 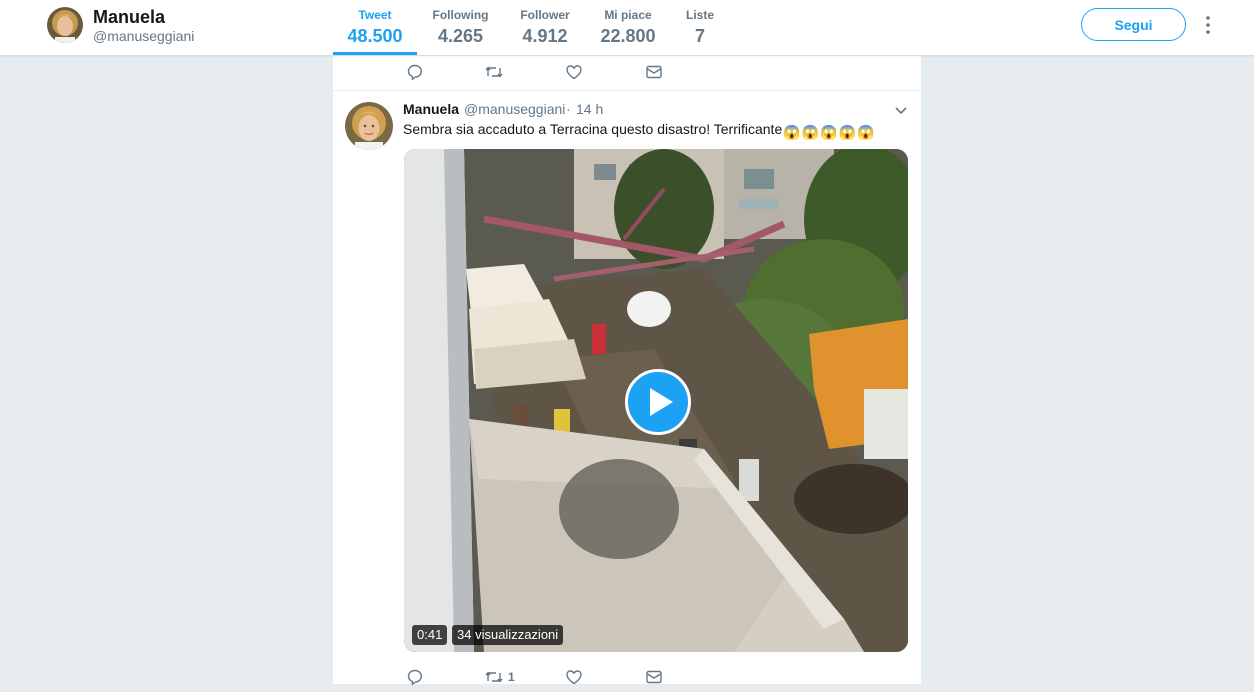 What do you see at coordinates (545, 36) in the screenshot?
I see `stat-value: 4.912` at bounding box center [545, 36].